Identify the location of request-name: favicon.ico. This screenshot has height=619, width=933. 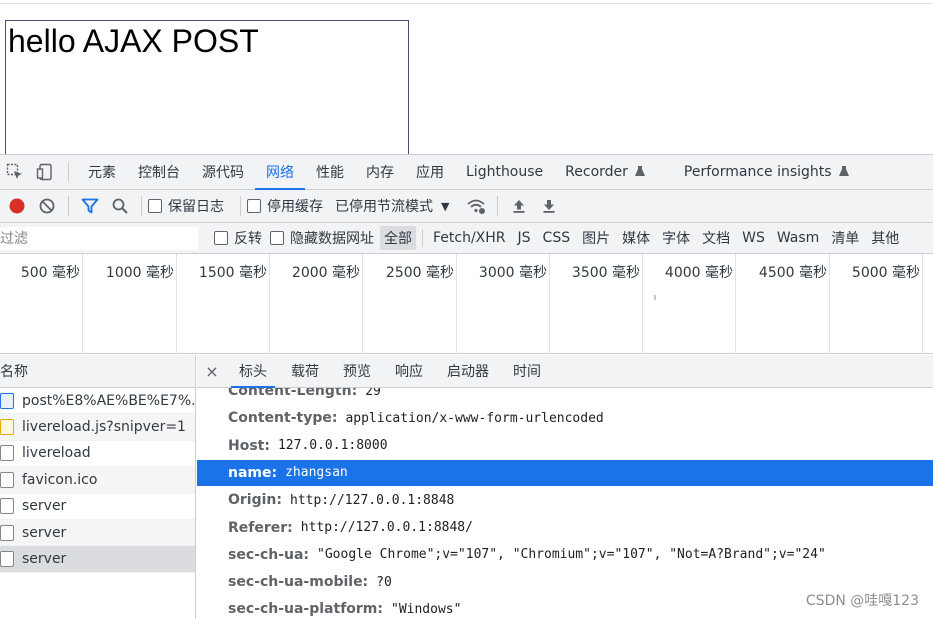
(60, 479).